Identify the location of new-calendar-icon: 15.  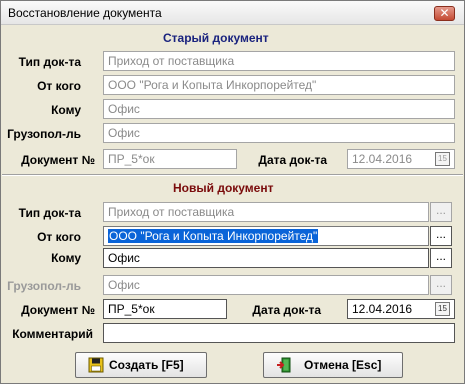
(442, 309).